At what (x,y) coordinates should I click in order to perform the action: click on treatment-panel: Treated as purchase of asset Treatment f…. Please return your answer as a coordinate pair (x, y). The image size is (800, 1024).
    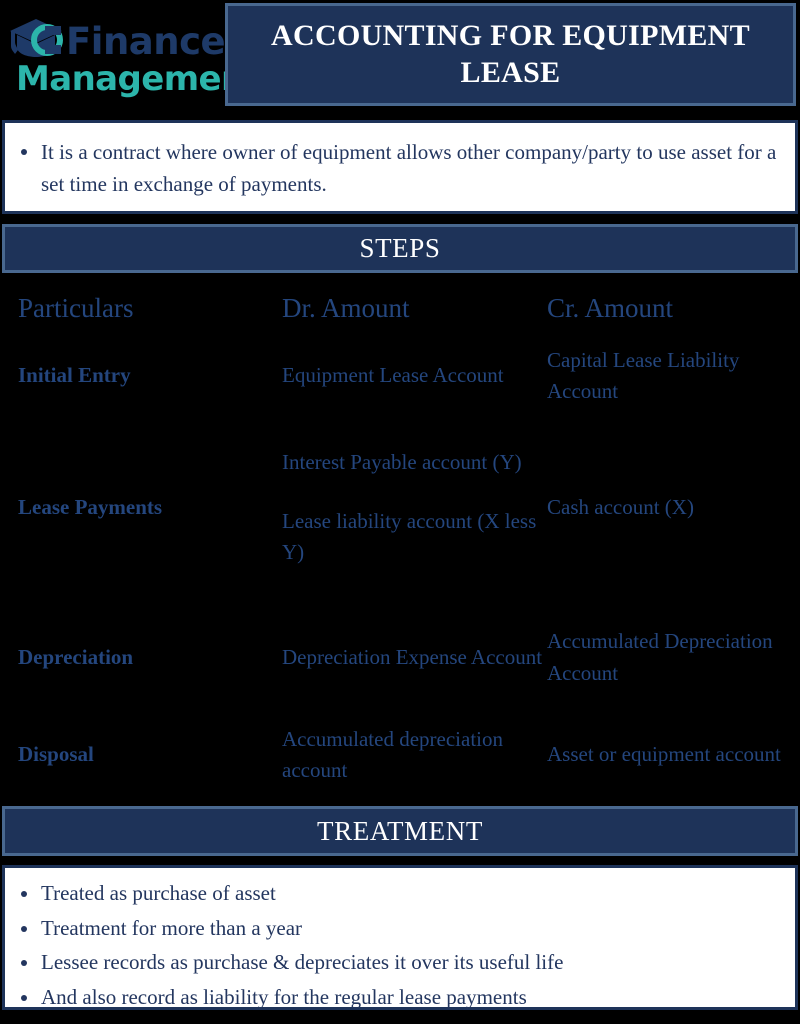
    Looking at the image, I should click on (400, 937).